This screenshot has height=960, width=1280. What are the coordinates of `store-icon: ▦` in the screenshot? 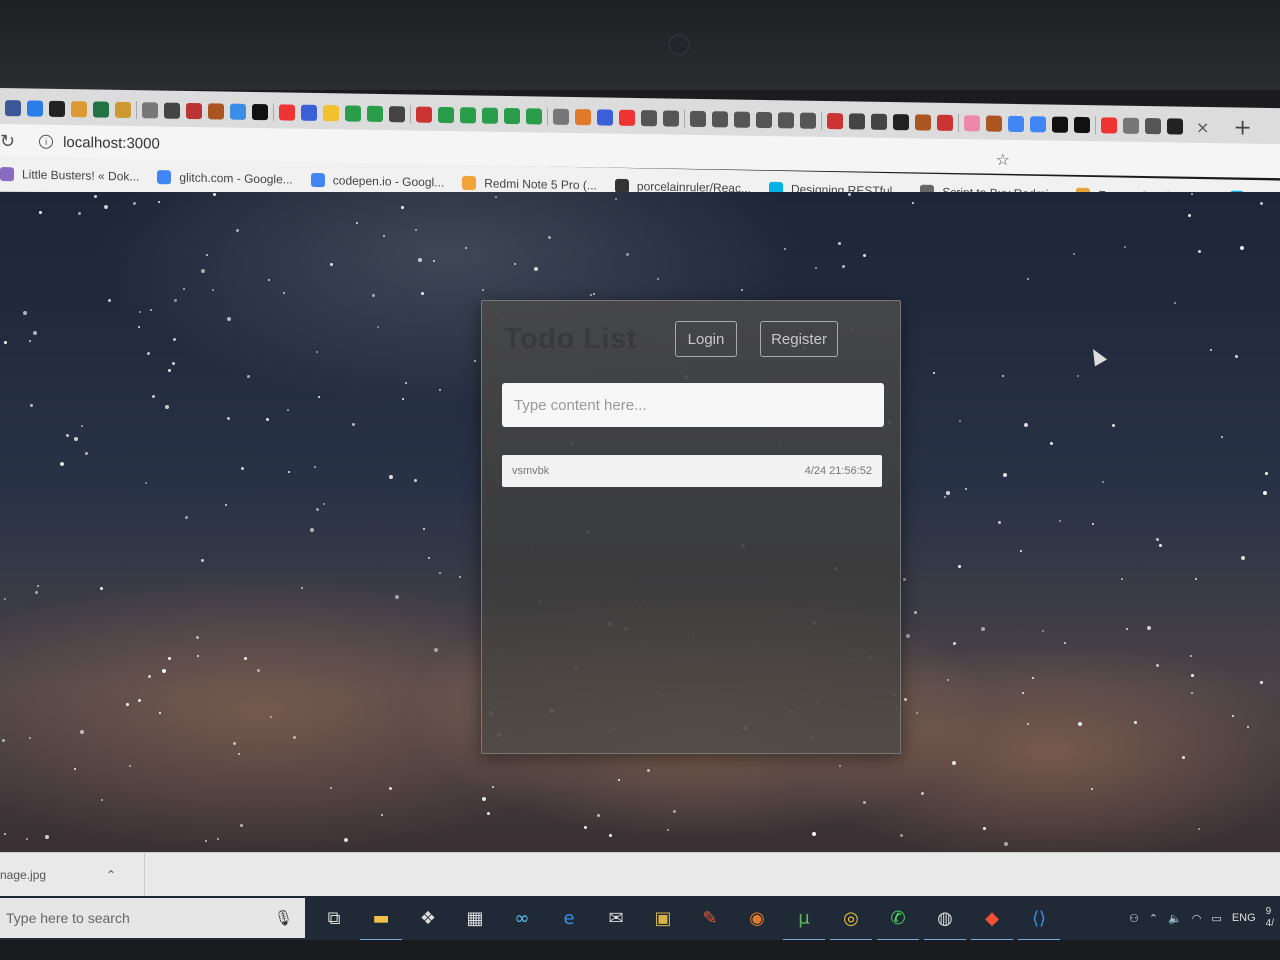 It's located at (475, 918).